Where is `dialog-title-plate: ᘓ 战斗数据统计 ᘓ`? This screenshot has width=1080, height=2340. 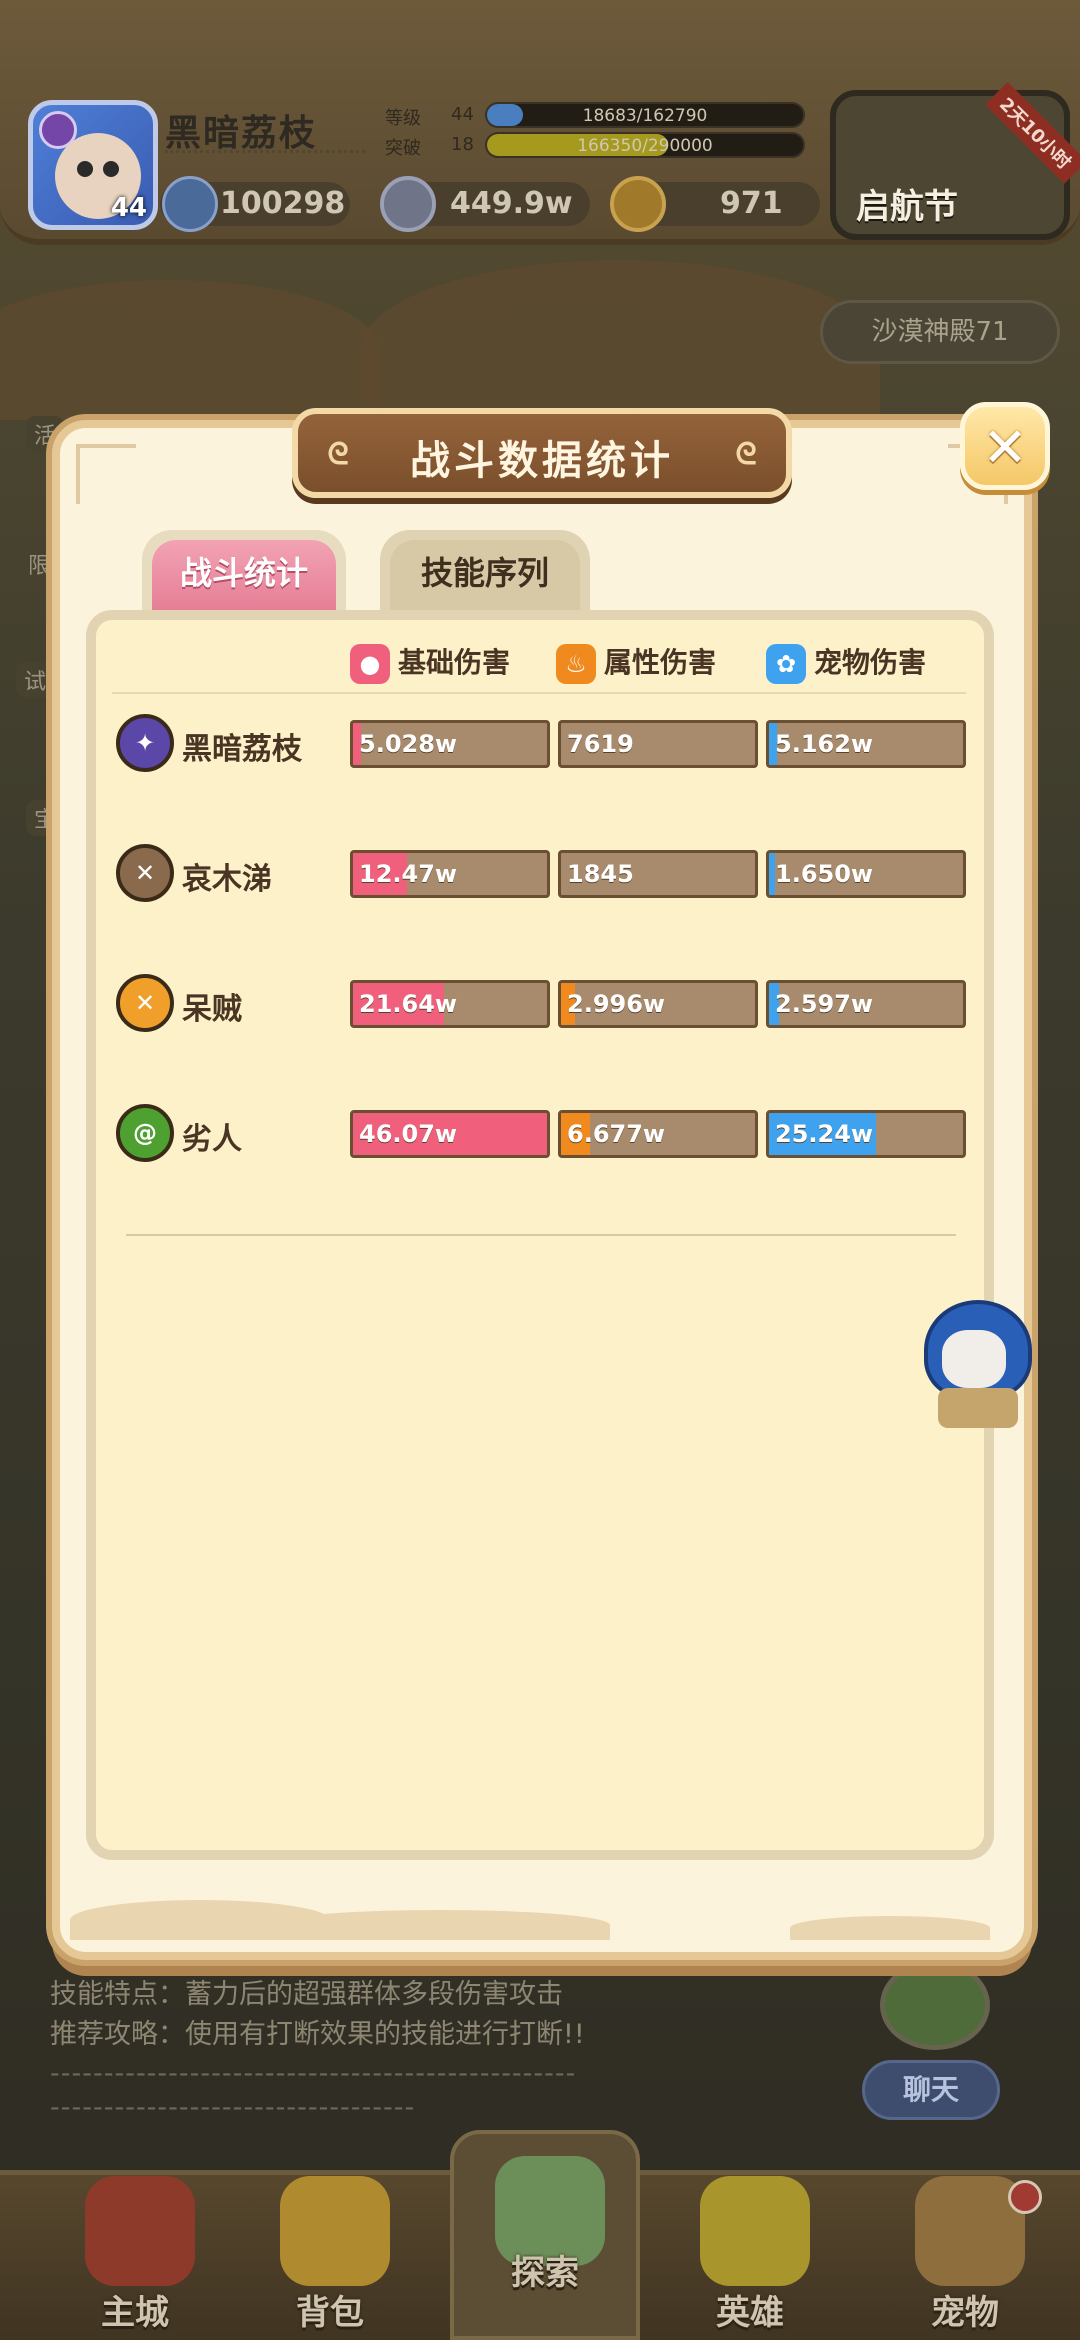
dialog-title-plate: ᘓ 战斗数据统计 ᘓ is located at coordinates (542, 453).